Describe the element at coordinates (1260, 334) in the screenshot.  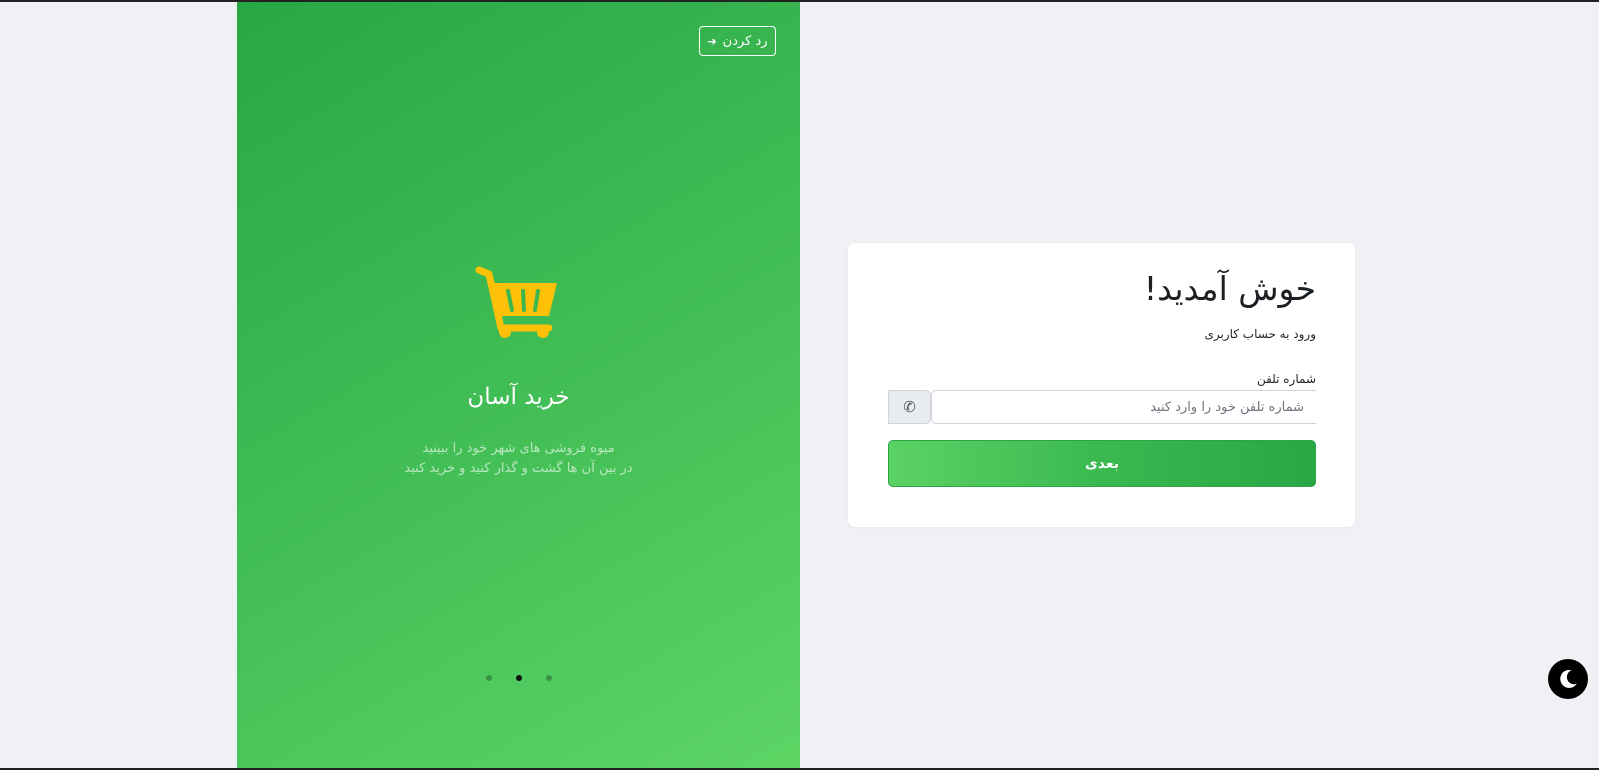
I see `login-subtitle: ورود به حساب کاربری` at that location.